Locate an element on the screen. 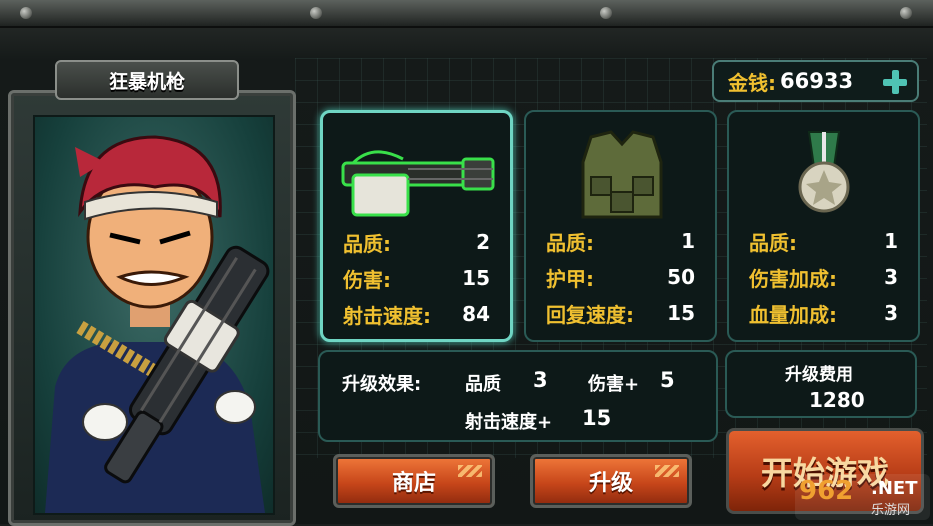 Image resolution: width=933 pixels, height=526 pixels. upgrade-button-label: 升级 is located at coordinates (610, 483).